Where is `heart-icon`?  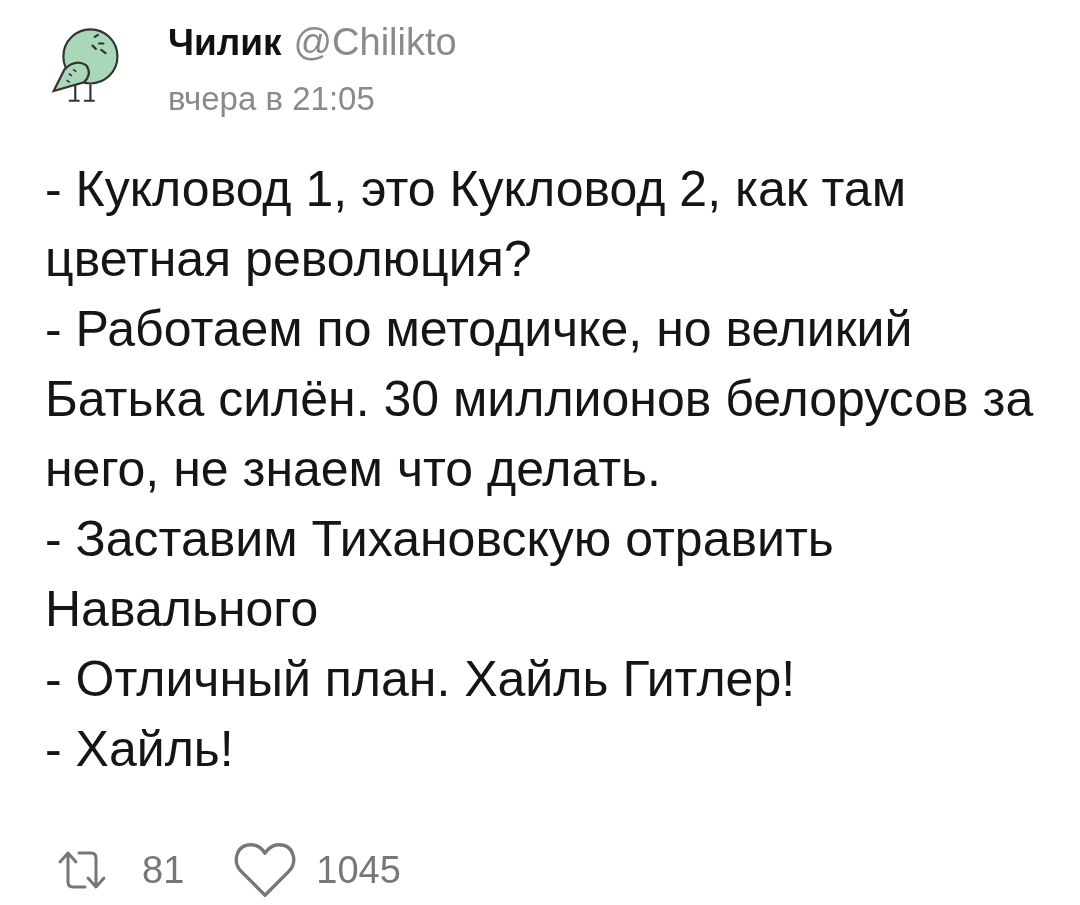 heart-icon is located at coordinates (265, 870).